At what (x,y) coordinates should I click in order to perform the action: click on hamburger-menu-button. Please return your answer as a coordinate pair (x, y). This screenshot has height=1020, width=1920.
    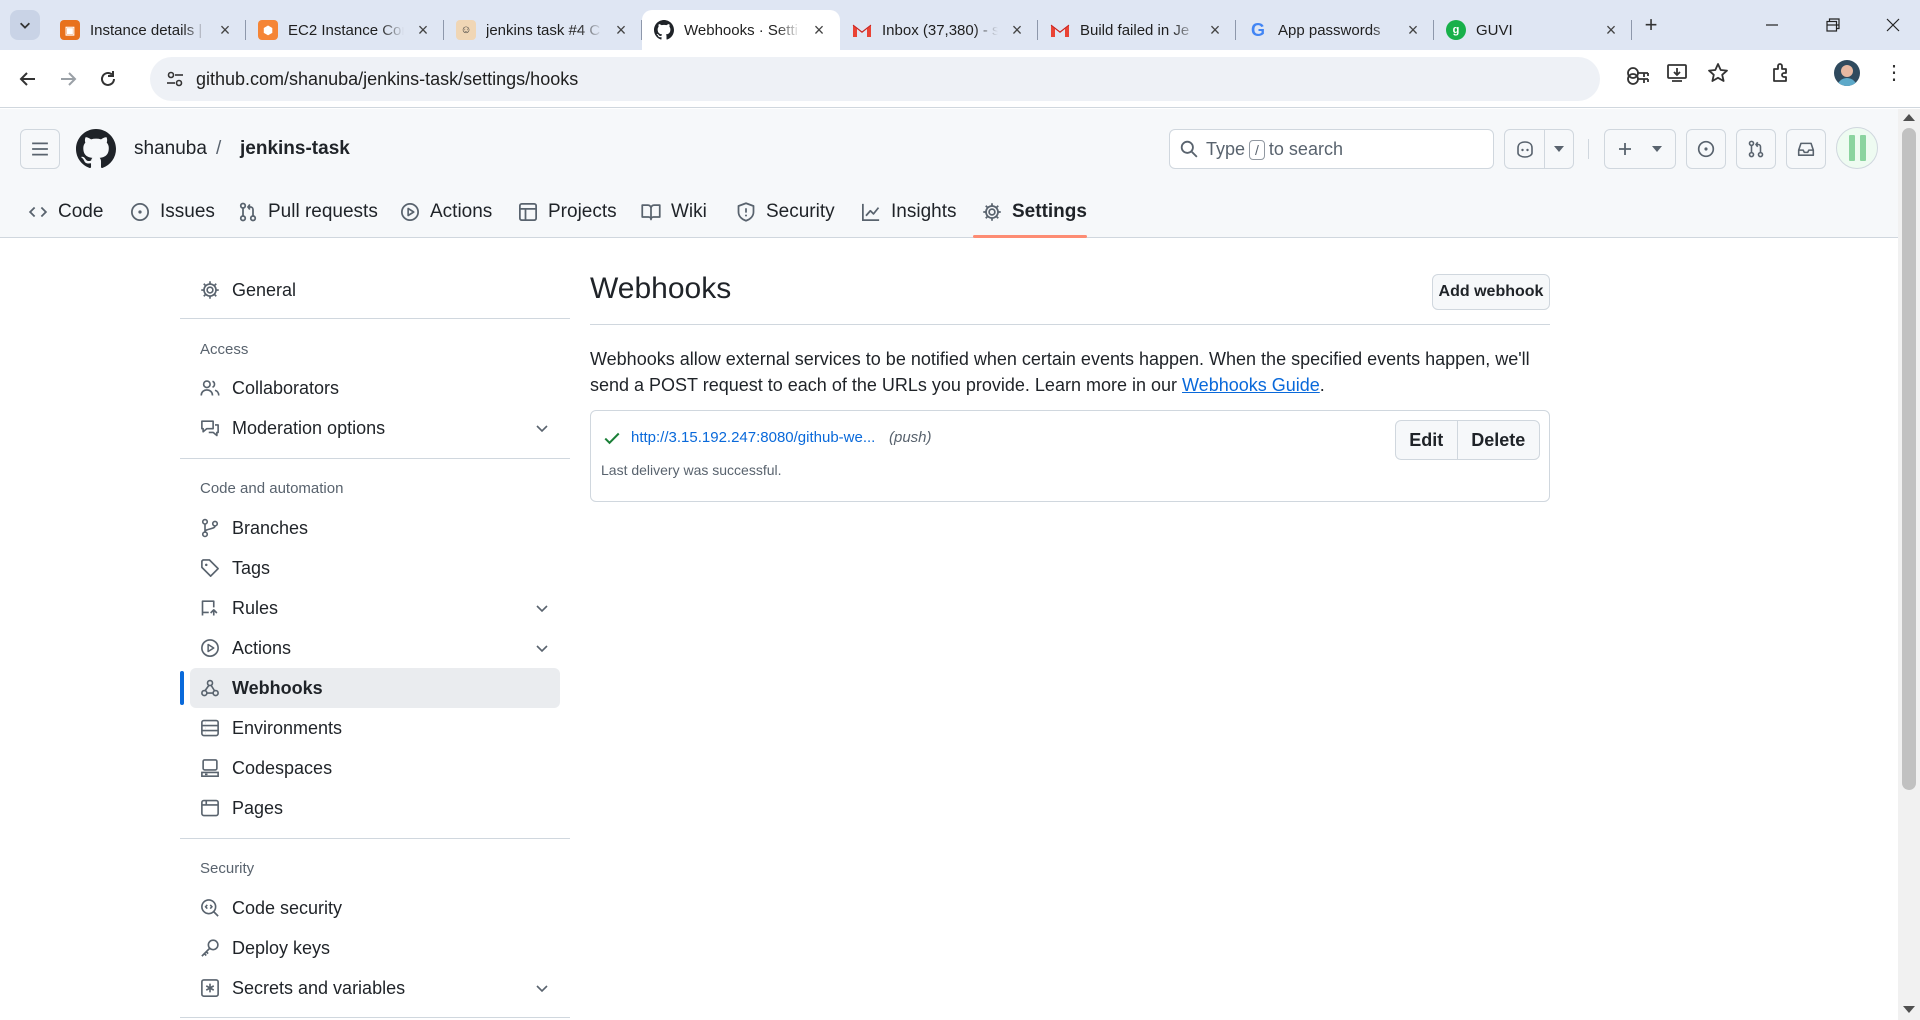
    Looking at the image, I should click on (40, 149).